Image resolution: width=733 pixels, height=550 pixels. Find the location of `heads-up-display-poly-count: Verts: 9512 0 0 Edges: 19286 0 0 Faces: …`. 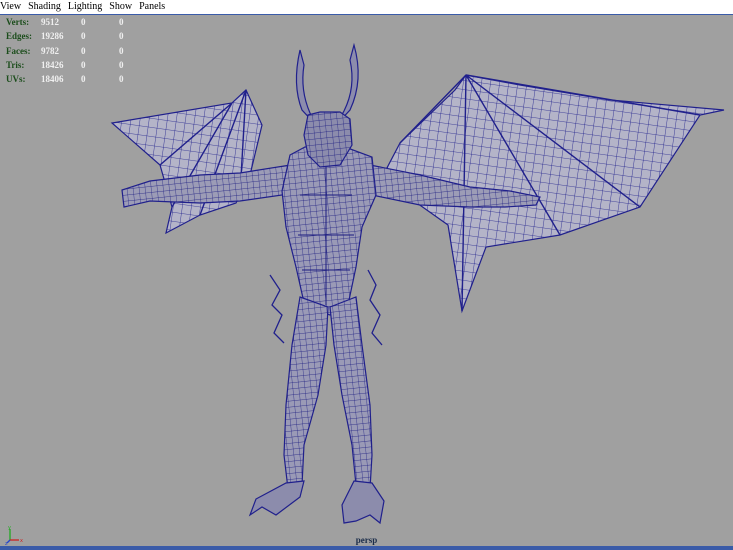

heads-up-display-poly-count: Verts: 9512 0 0 Edges: 19286 0 0 Faces: … is located at coordinates (72, 50).